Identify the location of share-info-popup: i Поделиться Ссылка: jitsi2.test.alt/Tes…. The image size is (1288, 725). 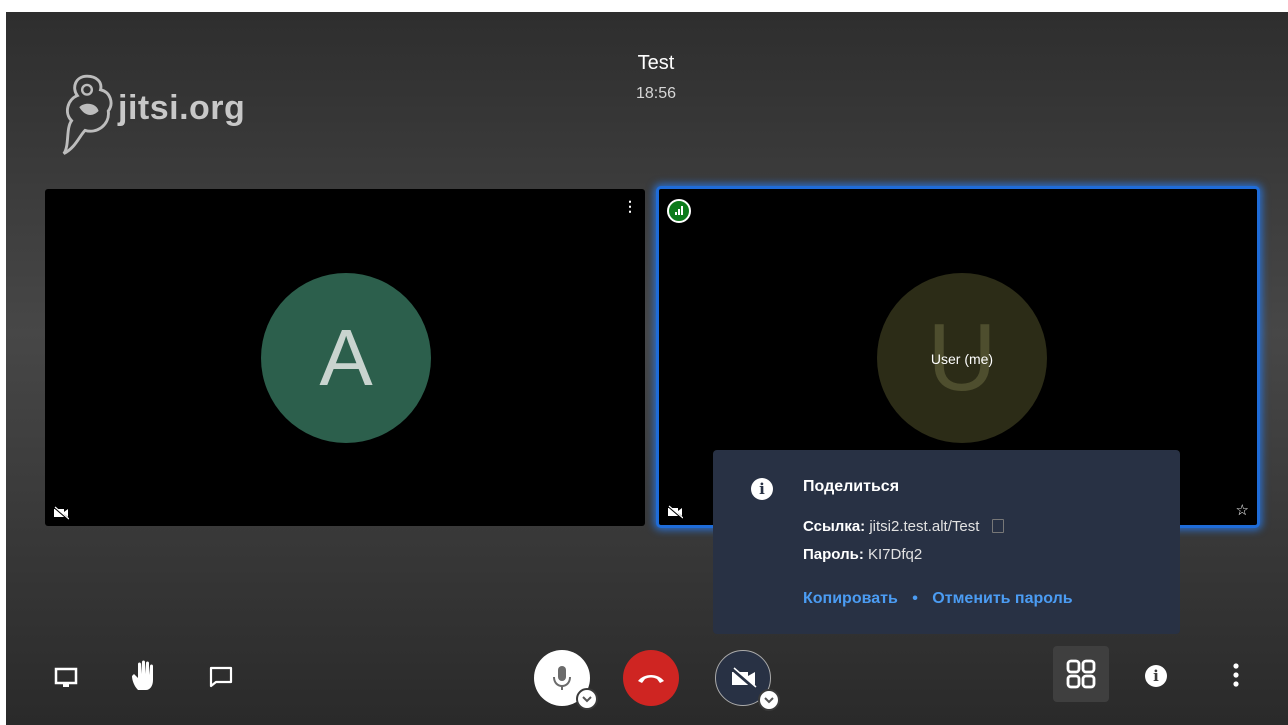
(946, 542).